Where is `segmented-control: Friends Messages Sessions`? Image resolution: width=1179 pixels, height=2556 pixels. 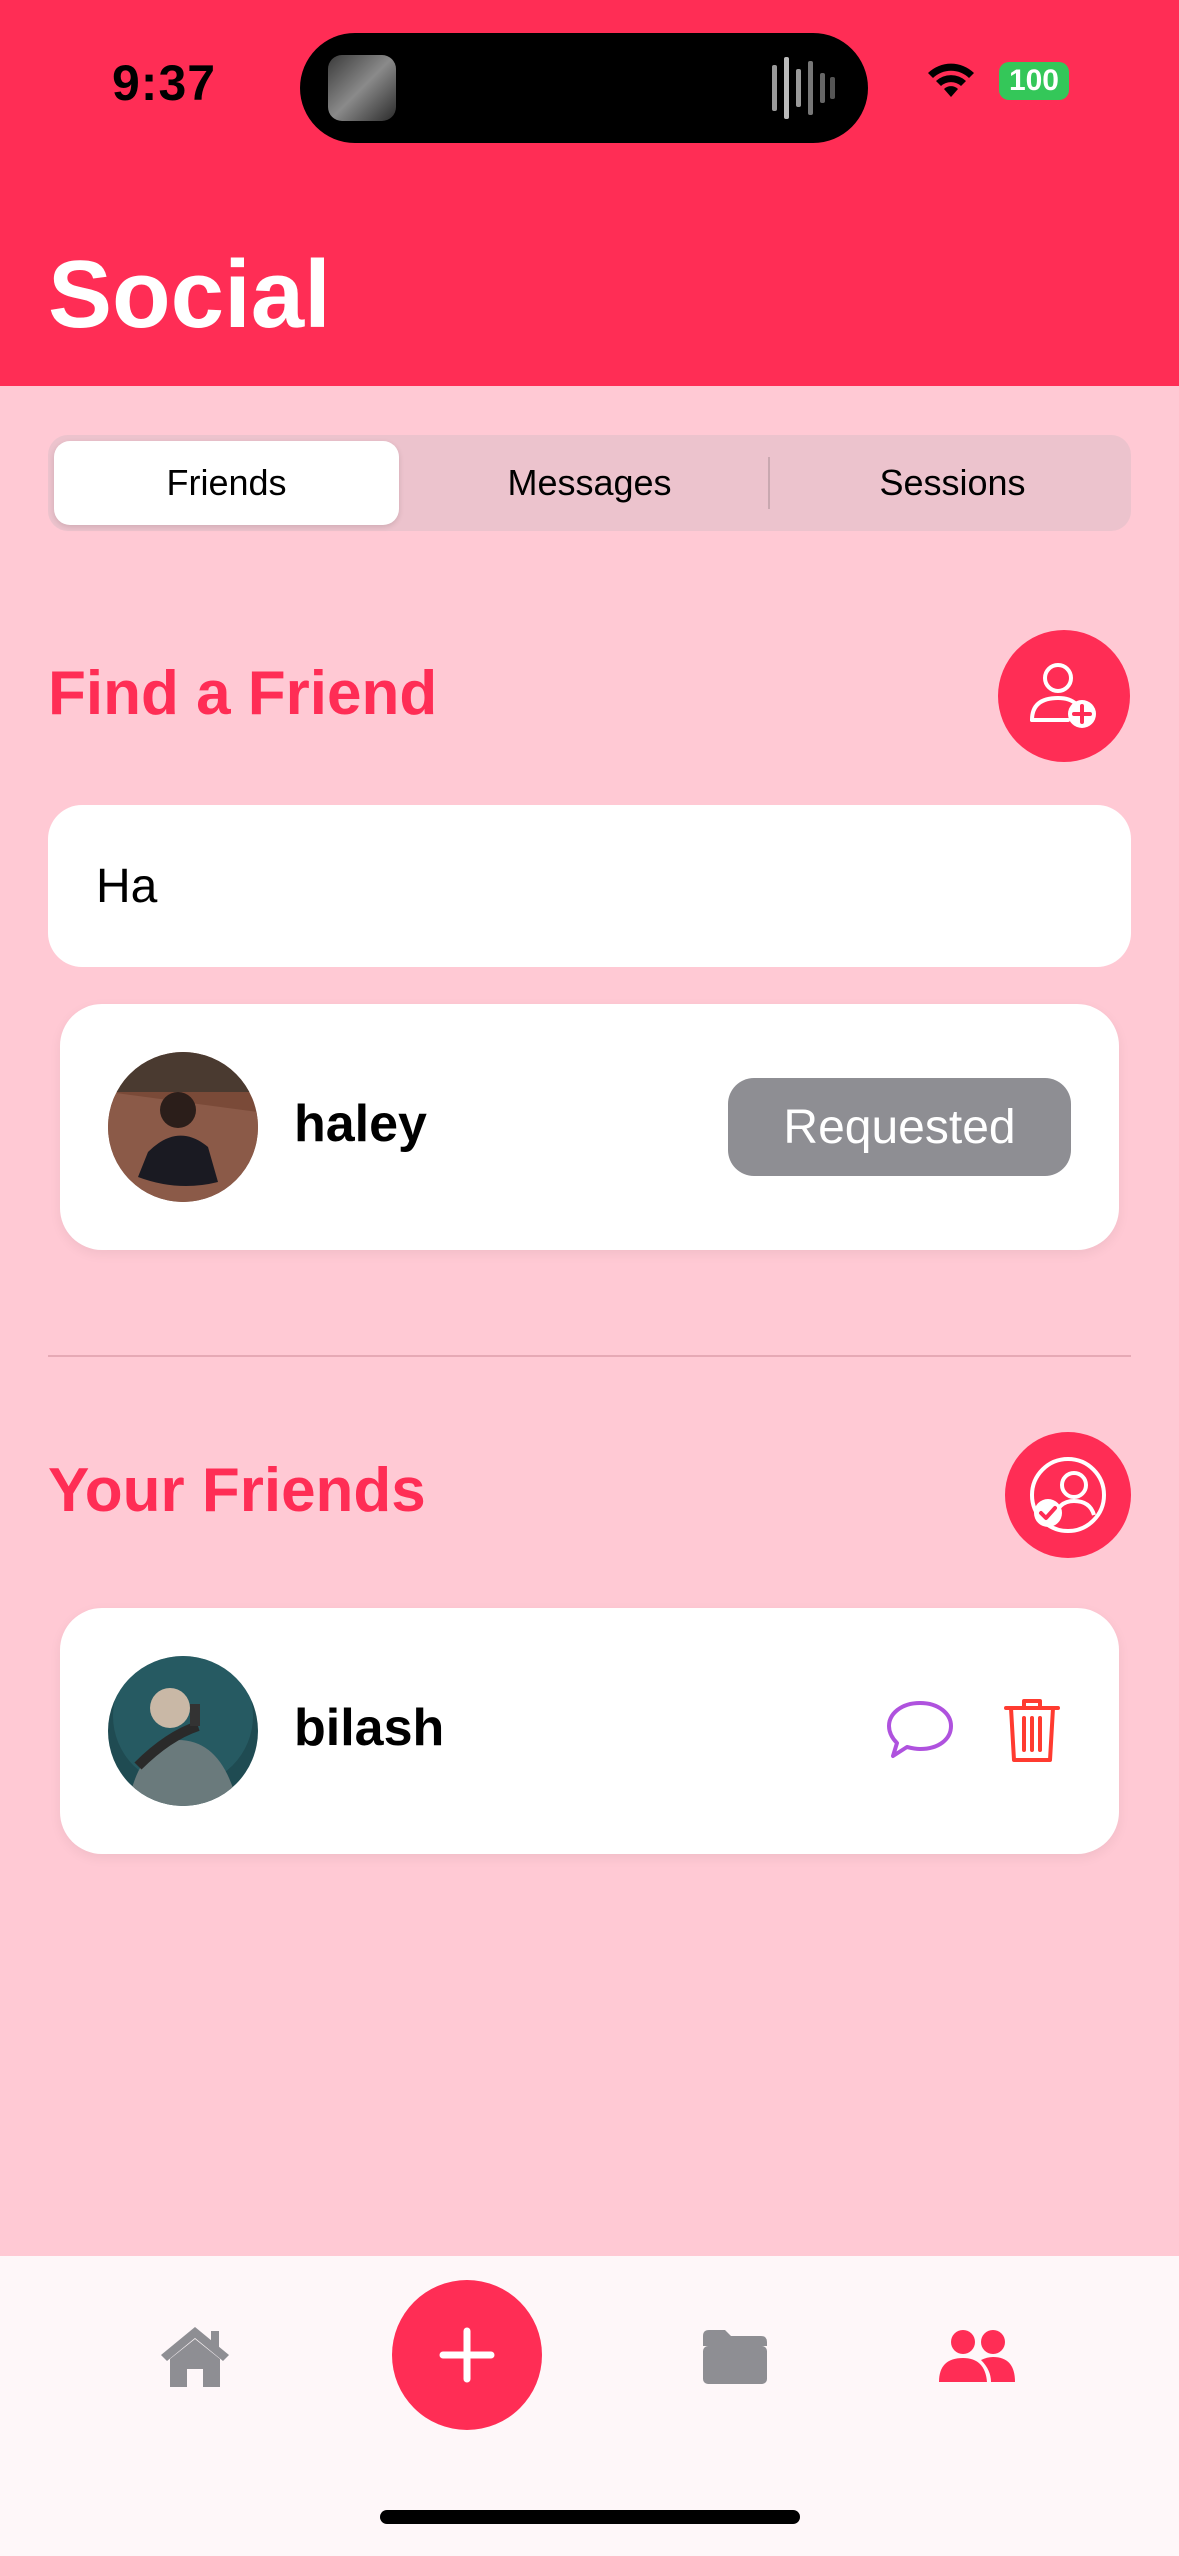 segmented-control: Friends Messages Sessions is located at coordinates (589, 483).